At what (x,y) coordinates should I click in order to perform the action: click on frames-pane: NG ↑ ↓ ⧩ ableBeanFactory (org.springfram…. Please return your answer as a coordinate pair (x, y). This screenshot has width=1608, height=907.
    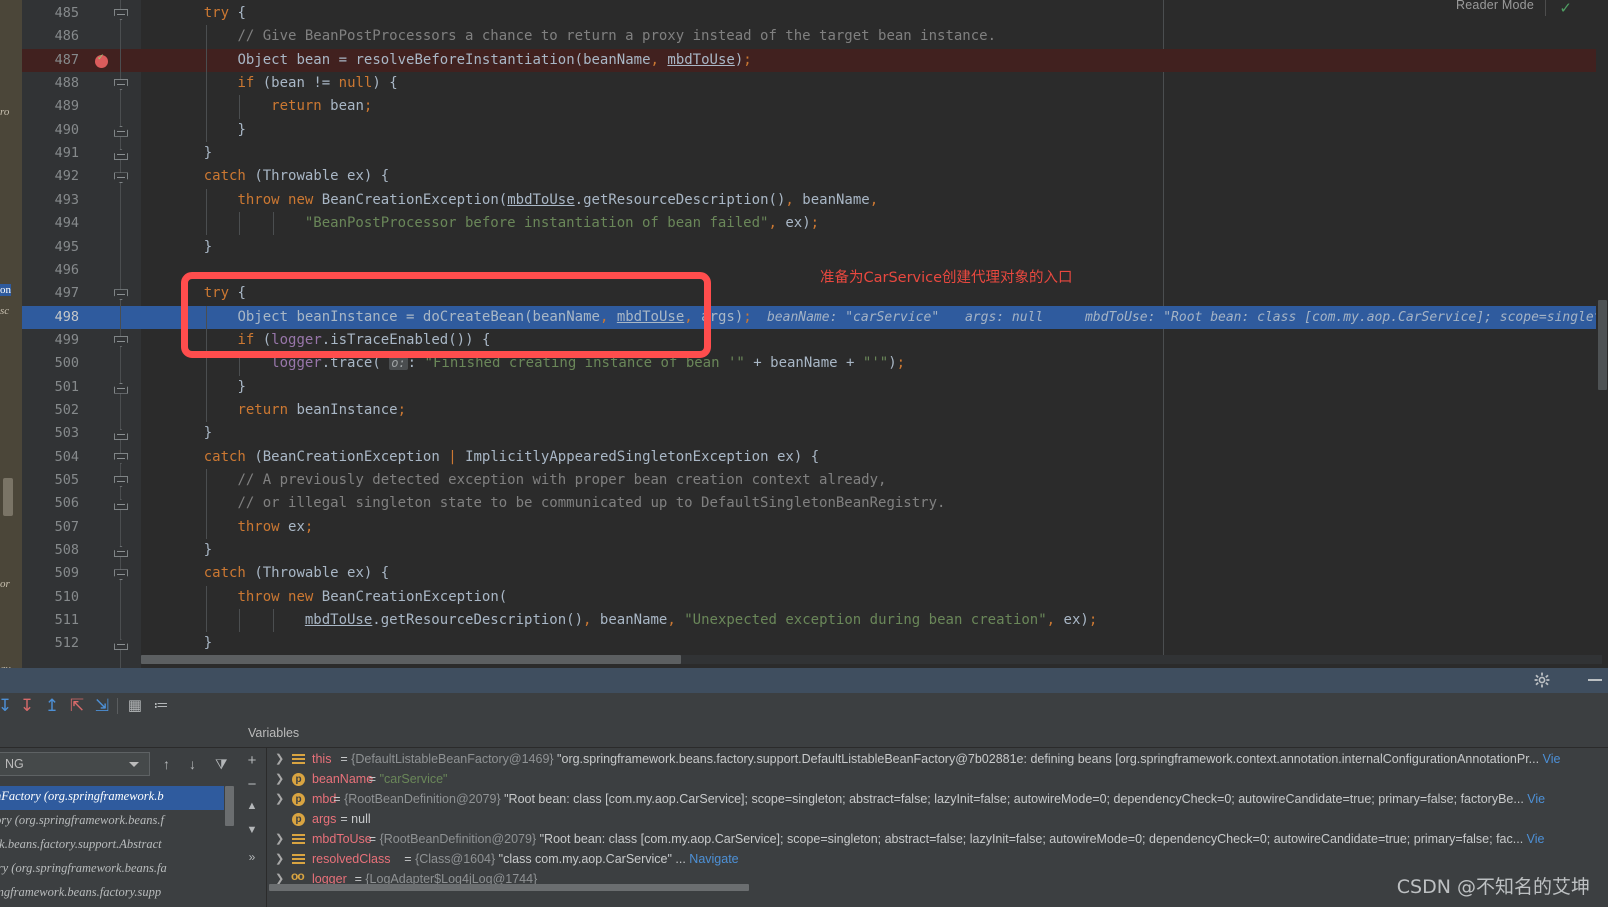
    Looking at the image, I should click on (119, 813).